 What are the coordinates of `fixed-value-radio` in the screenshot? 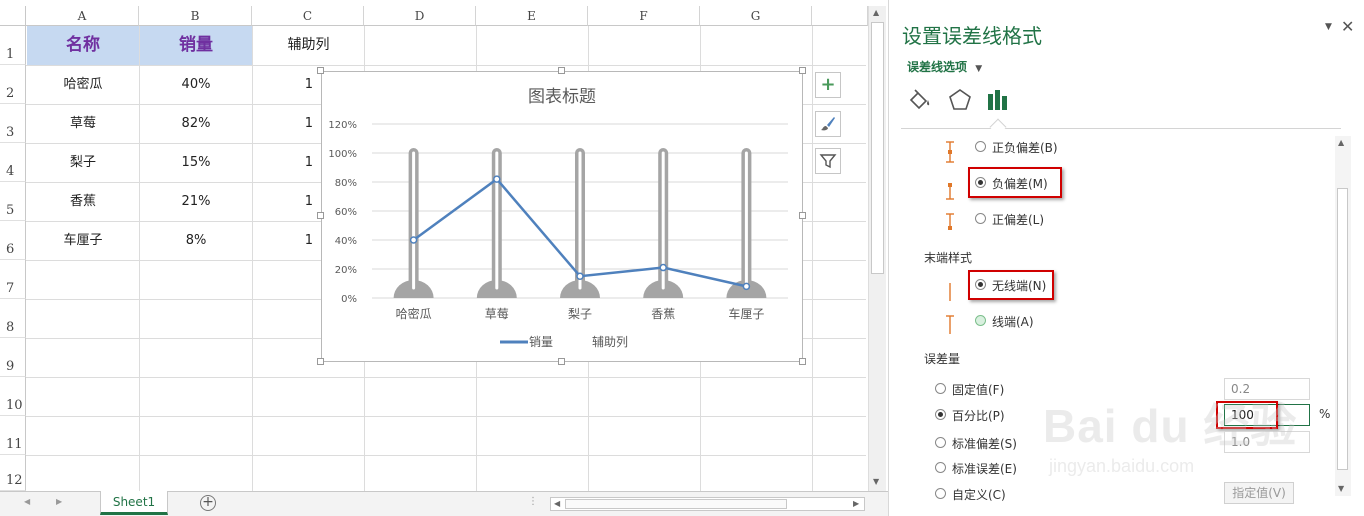 It's located at (940, 388).